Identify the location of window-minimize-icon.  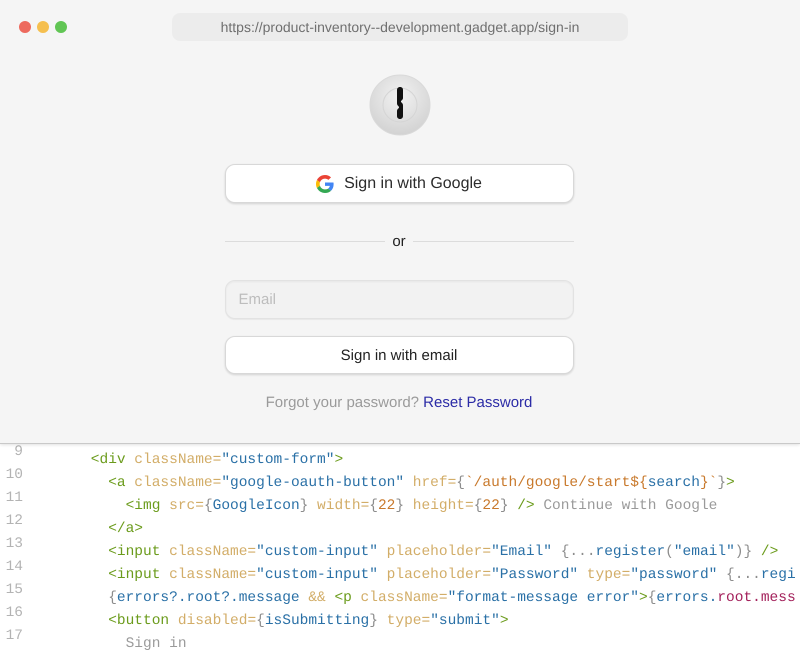
(43, 27).